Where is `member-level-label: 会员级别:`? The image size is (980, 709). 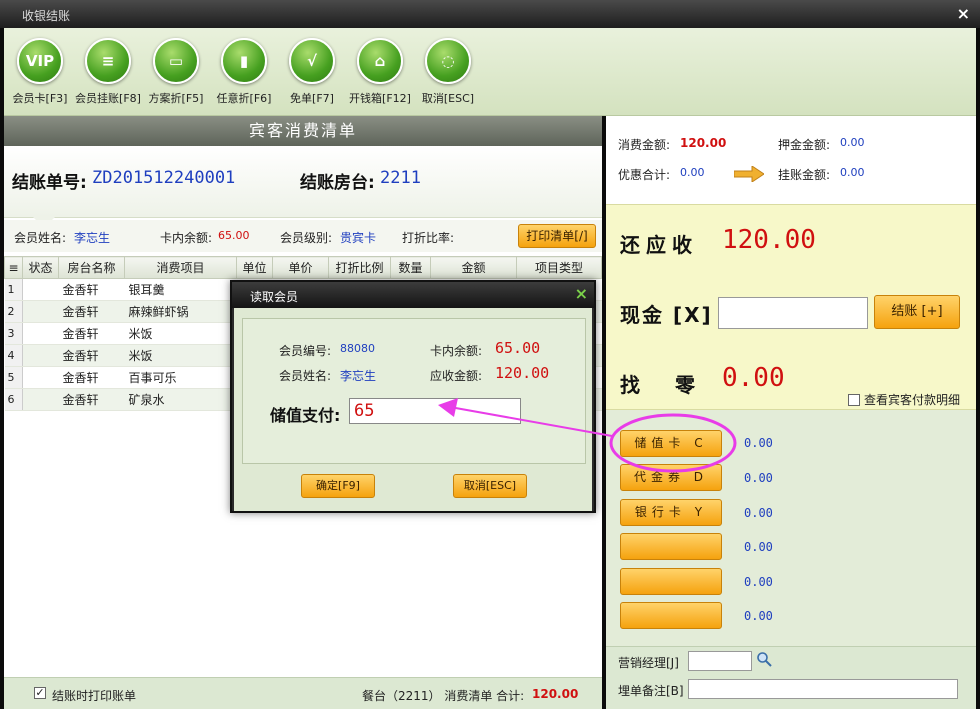
member-level-label: 会员级别: is located at coordinates (306, 238).